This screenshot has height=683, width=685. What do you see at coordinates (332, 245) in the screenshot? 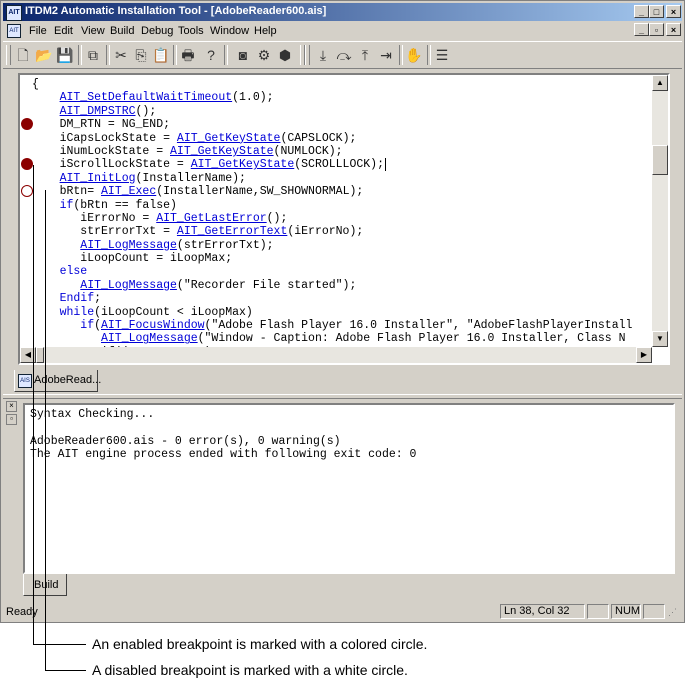
I see `code-line: AIT_LogMessage(strErrorTxt);` at bounding box center [332, 245].